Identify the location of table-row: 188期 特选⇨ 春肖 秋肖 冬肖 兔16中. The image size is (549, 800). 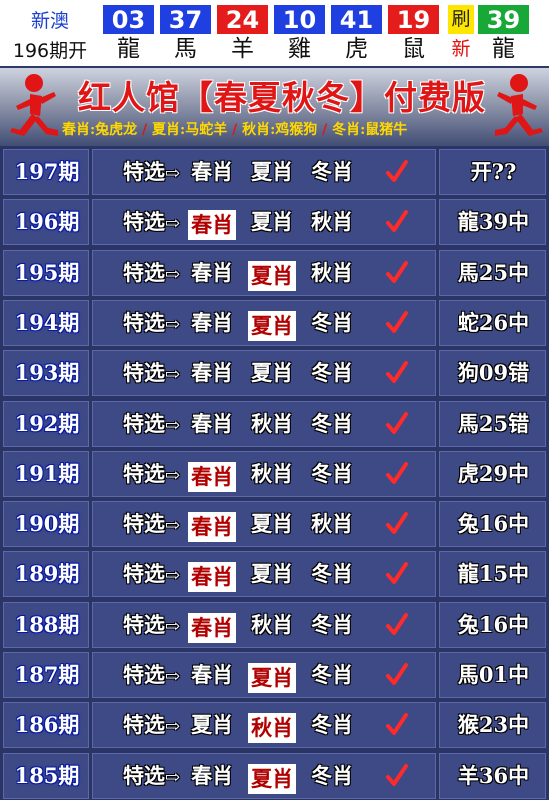
(274, 623).